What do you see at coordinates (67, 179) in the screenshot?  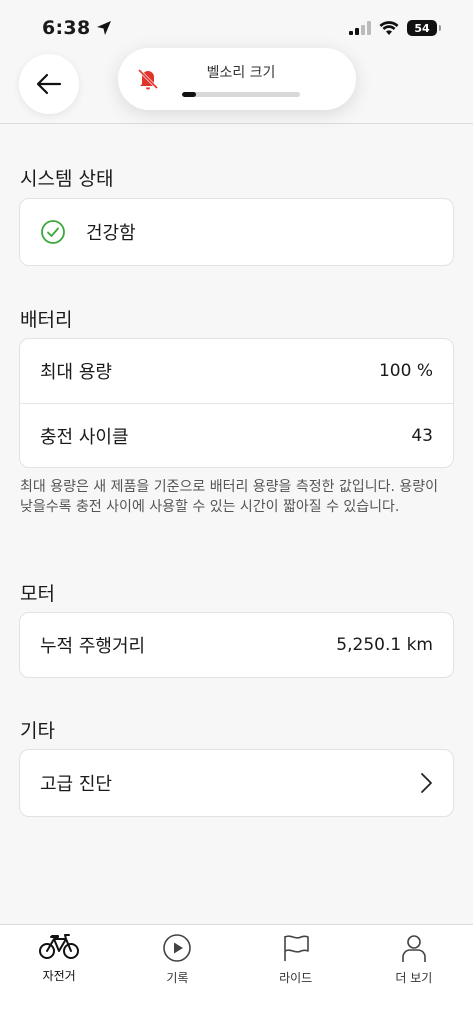 I see `system-status-title: 시스템 상태` at bounding box center [67, 179].